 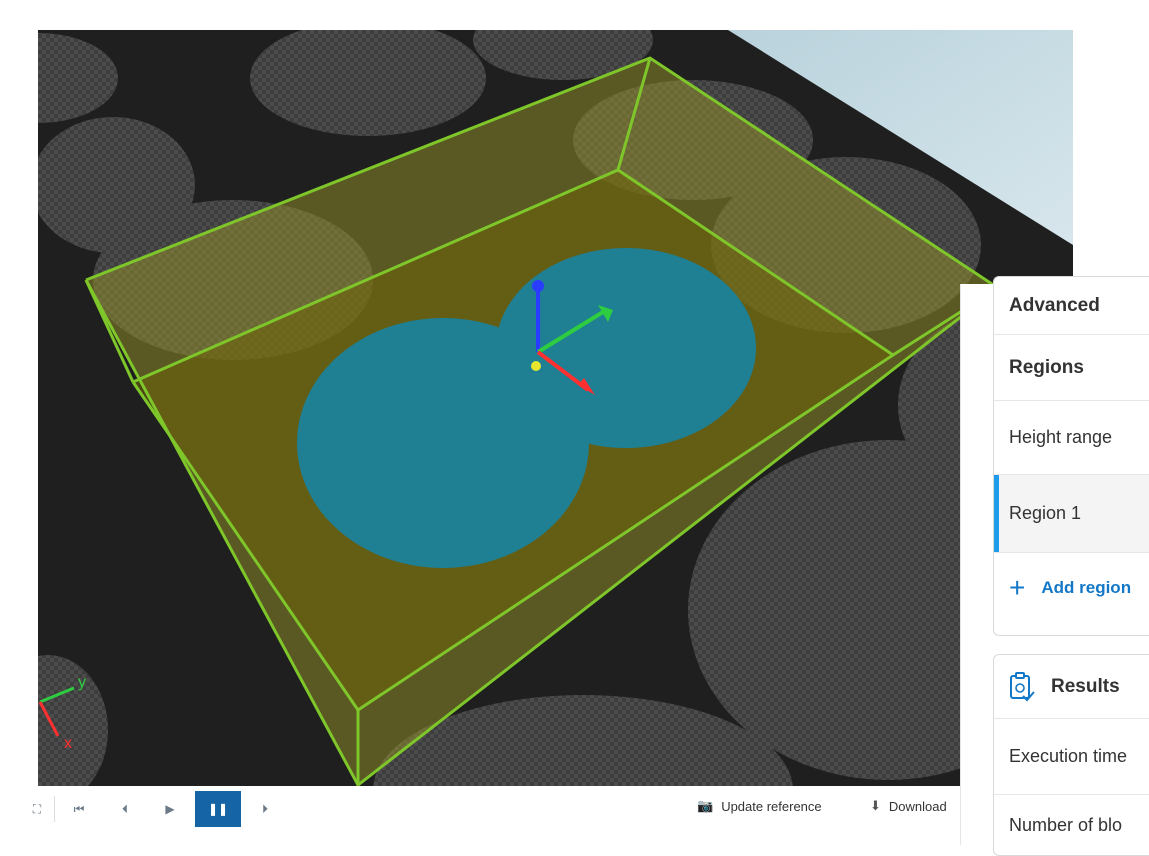 I want to click on region-item-height-range: Height range, so click(x=1071, y=438).